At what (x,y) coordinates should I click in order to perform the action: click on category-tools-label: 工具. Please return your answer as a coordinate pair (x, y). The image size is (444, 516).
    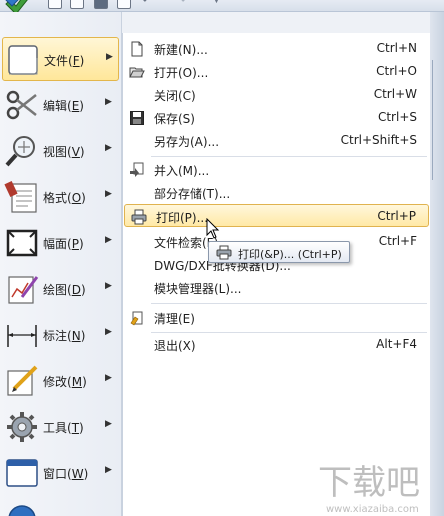
    Looking at the image, I should click on (55, 428).